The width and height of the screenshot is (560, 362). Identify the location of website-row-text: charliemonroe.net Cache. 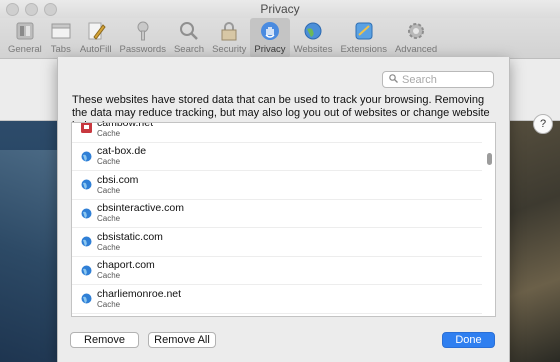
(139, 299).